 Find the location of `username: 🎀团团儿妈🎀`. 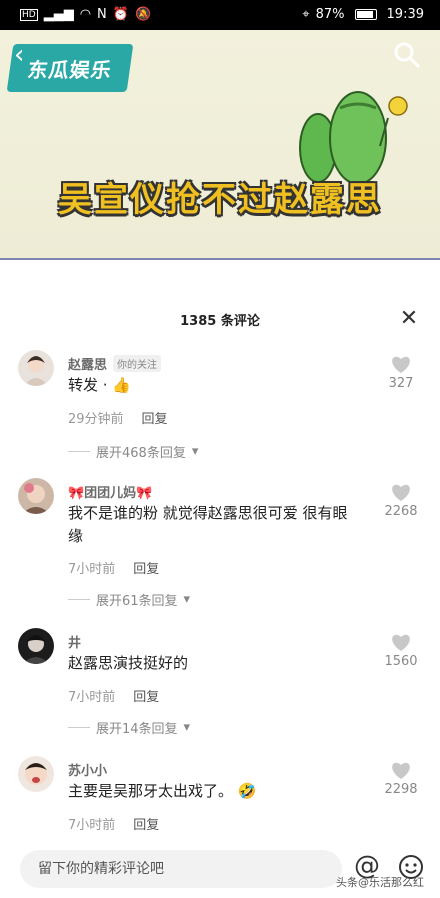

username: 🎀团团儿妈🎀 is located at coordinates (110, 491).